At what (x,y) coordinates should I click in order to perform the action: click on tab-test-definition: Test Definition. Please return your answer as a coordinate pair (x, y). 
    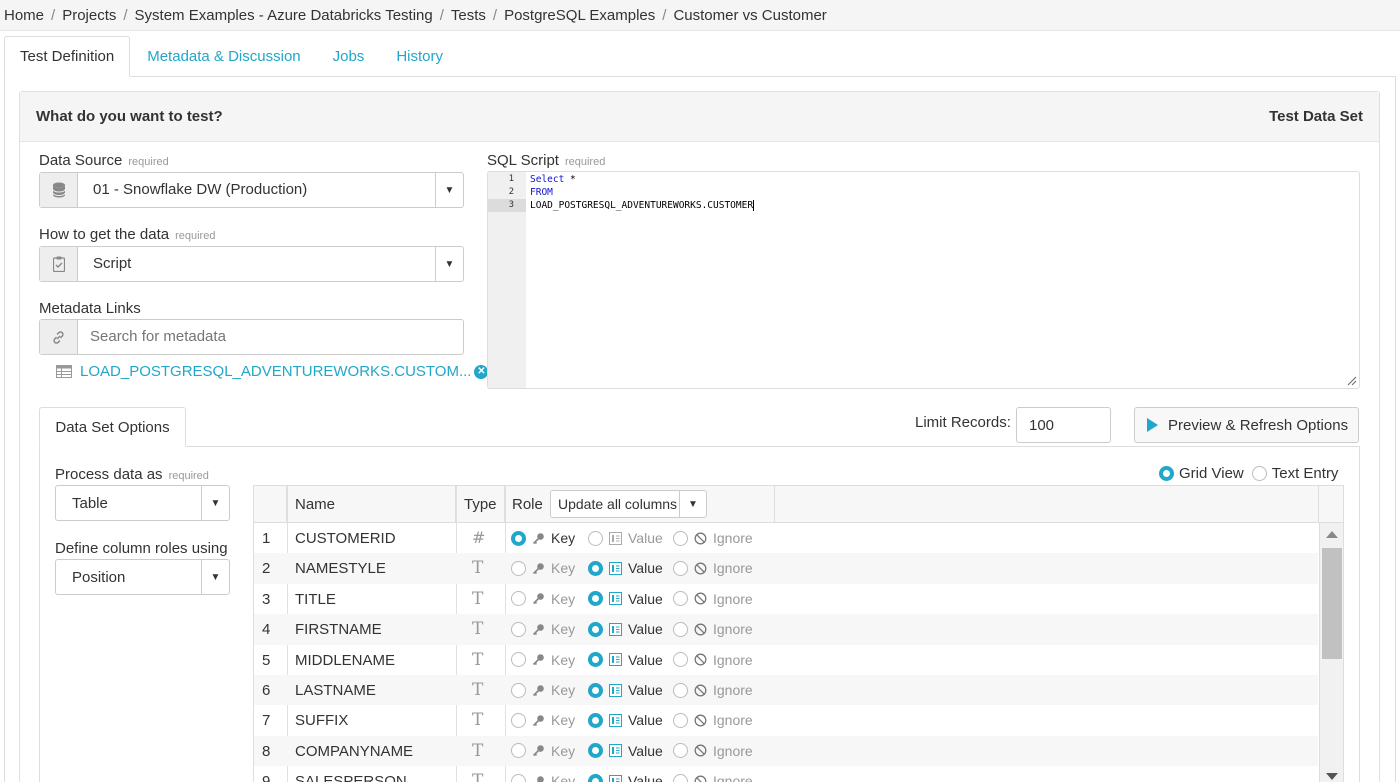
    Looking at the image, I should click on (67, 56).